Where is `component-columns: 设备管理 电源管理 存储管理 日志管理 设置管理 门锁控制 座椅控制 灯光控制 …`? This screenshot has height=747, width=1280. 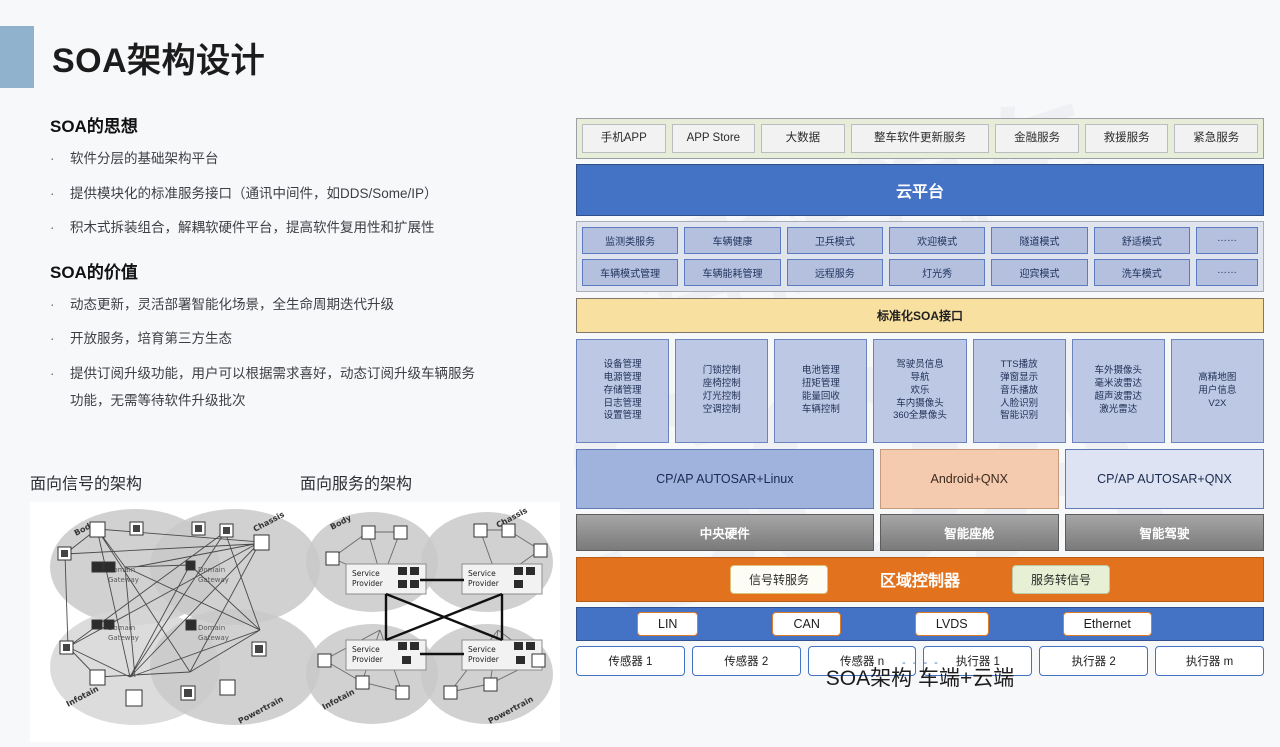
component-columns: 设备管理 电源管理 存储管理 日志管理 设置管理 门锁控制 座椅控制 灯光控制 … is located at coordinates (920, 390).